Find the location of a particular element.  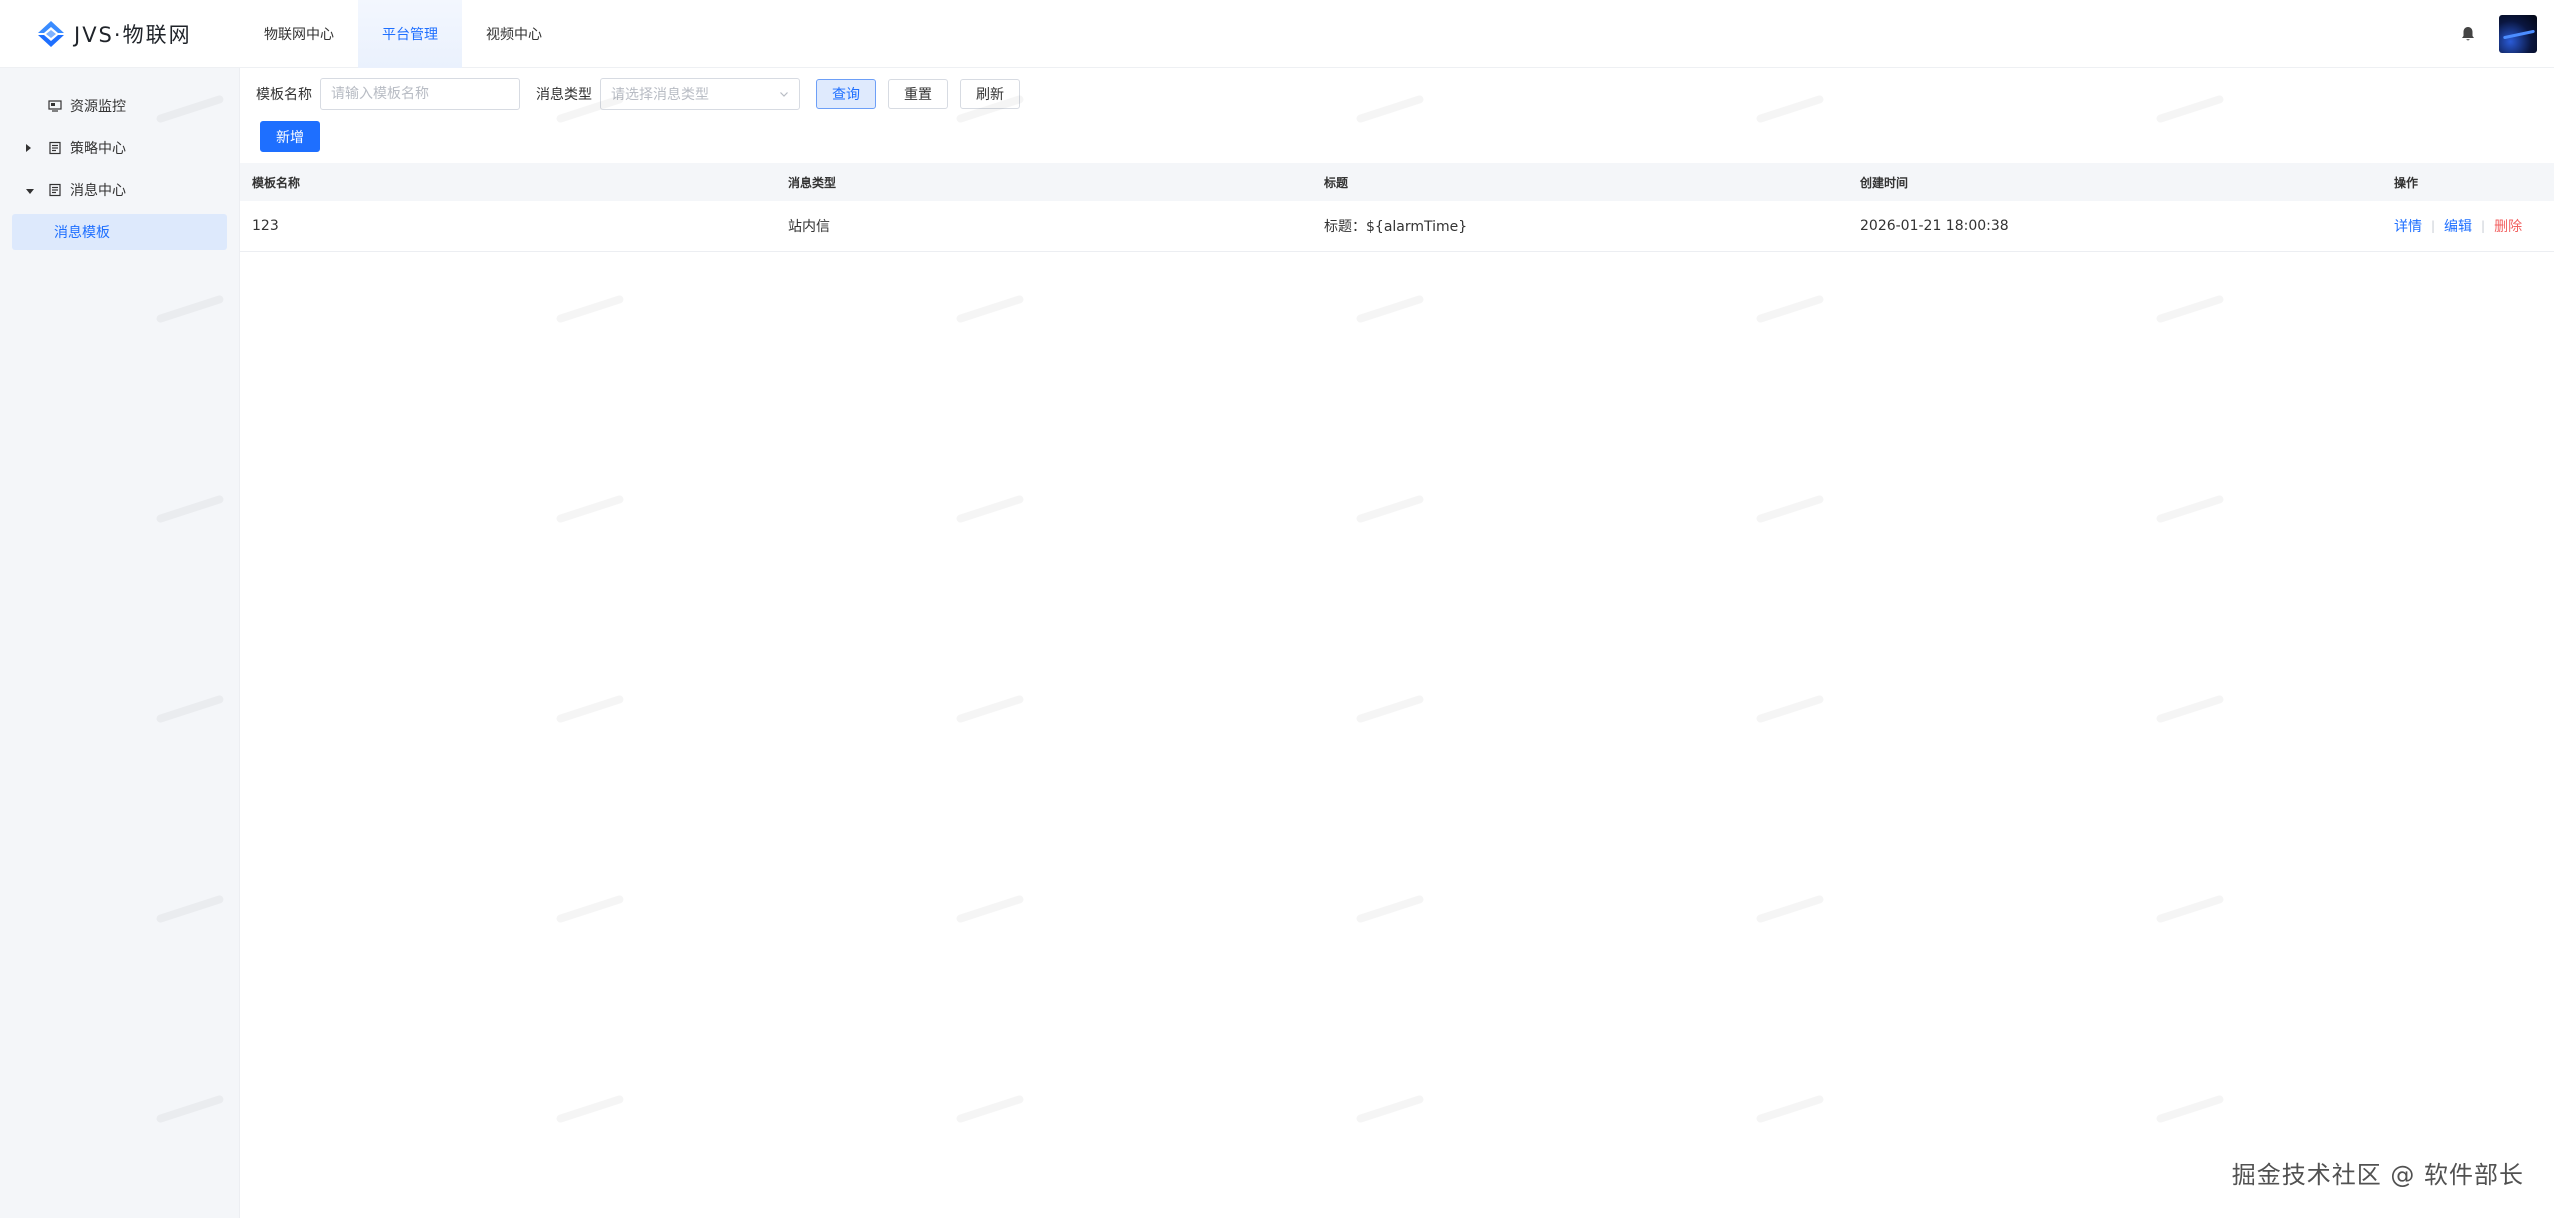

strategy-icon is located at coordinates (55, 148).